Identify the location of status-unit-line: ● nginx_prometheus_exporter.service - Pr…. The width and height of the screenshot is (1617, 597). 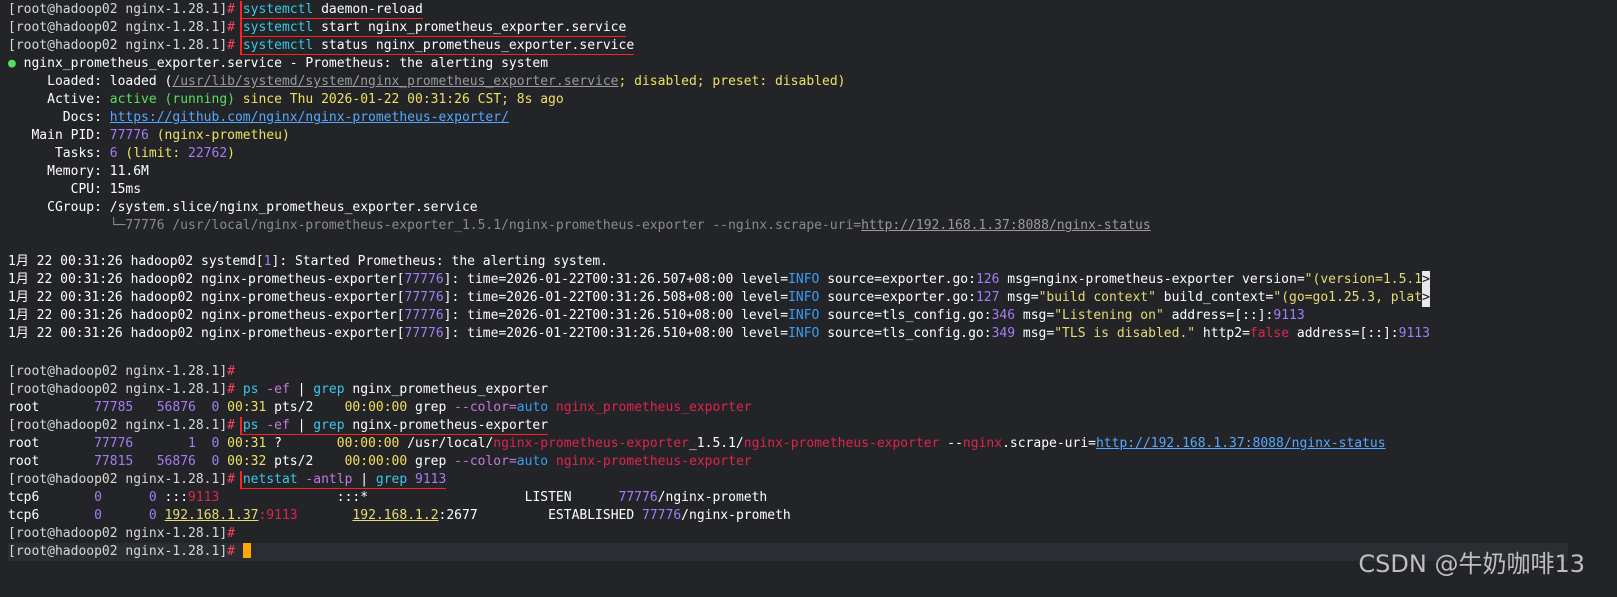
(278, 64).